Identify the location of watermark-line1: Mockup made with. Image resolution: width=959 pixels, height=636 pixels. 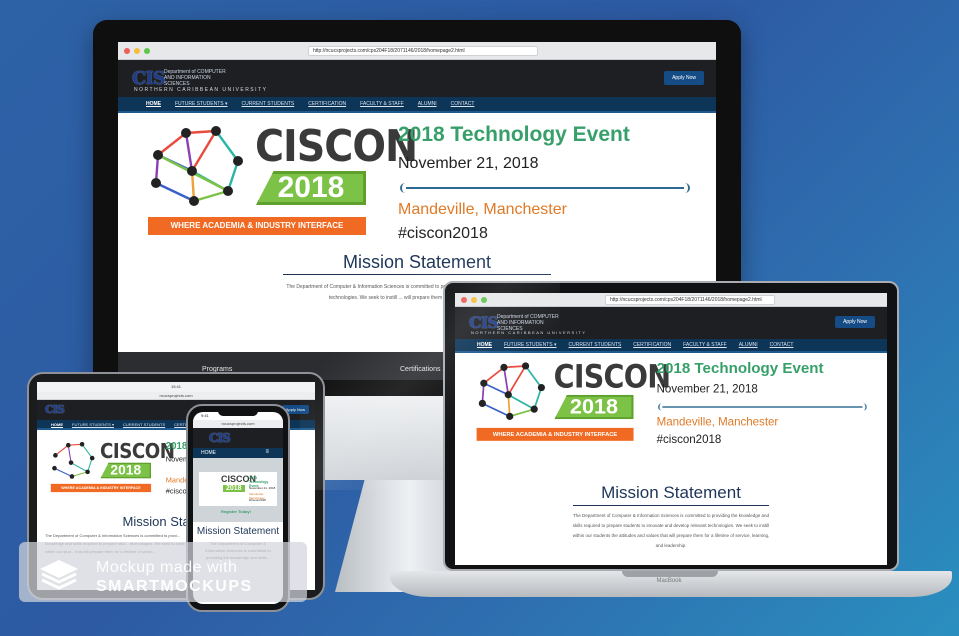
(167, 567).